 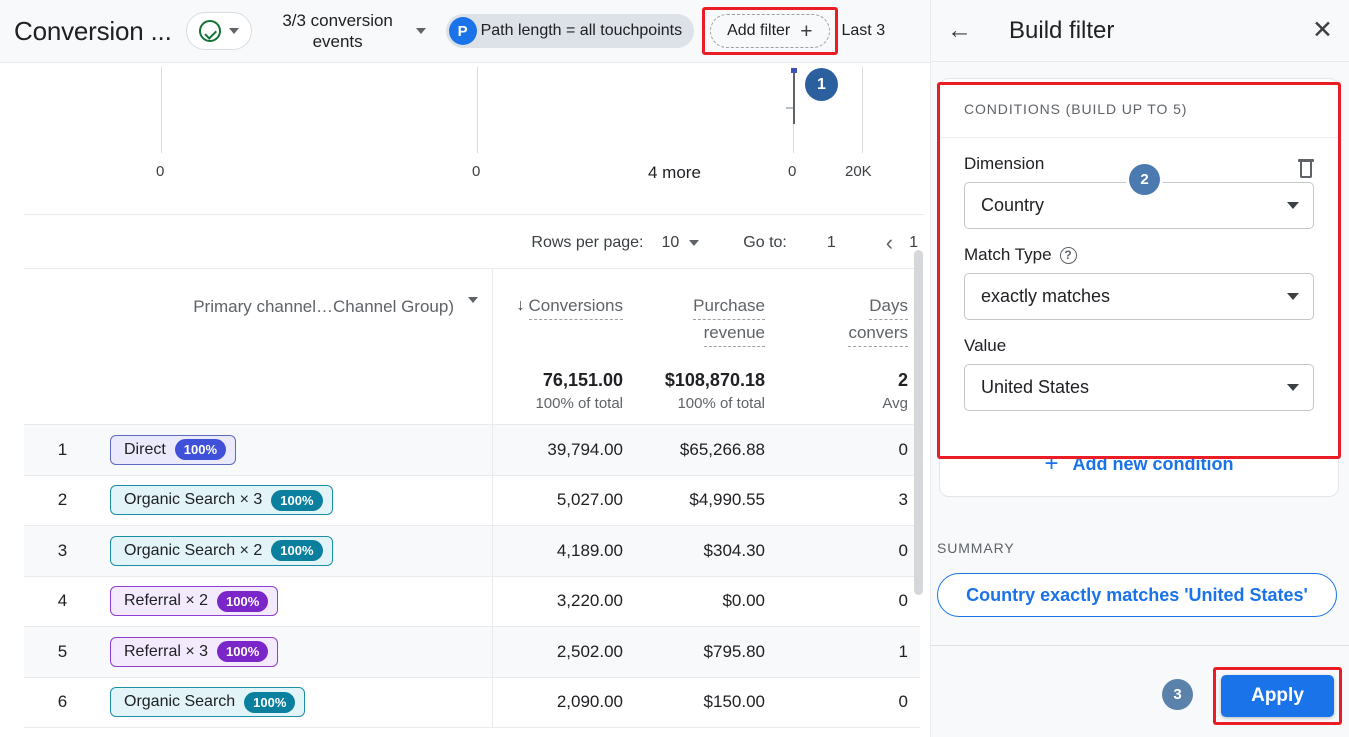 What do you see at coordinates (831, 243) in the screenshot?
I see `goto-page-input: 1` at bounding box center [831, 243].